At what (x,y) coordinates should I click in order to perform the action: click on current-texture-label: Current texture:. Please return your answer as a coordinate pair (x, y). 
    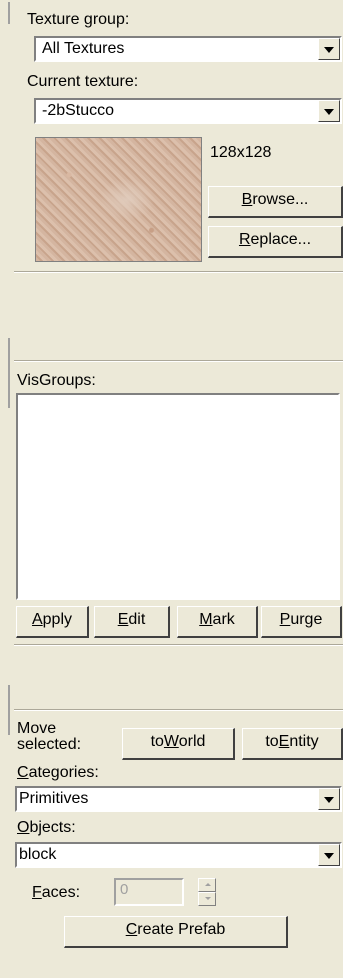
    Looking at the image, I should click on (83, 81).